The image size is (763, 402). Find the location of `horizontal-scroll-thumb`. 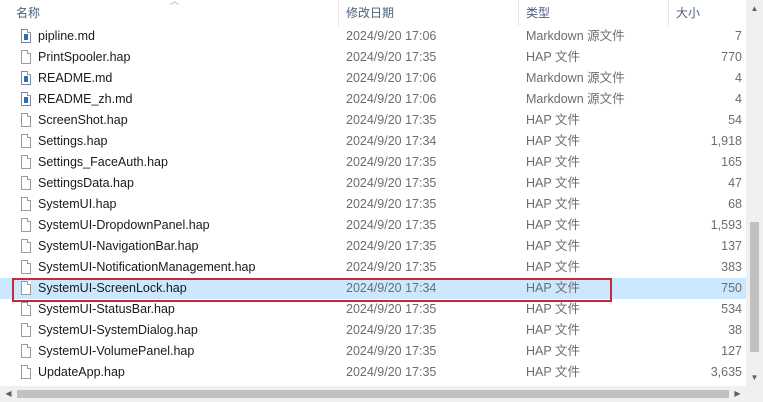

horizontal-scroll-thumb is located at coordinates (373, 394).